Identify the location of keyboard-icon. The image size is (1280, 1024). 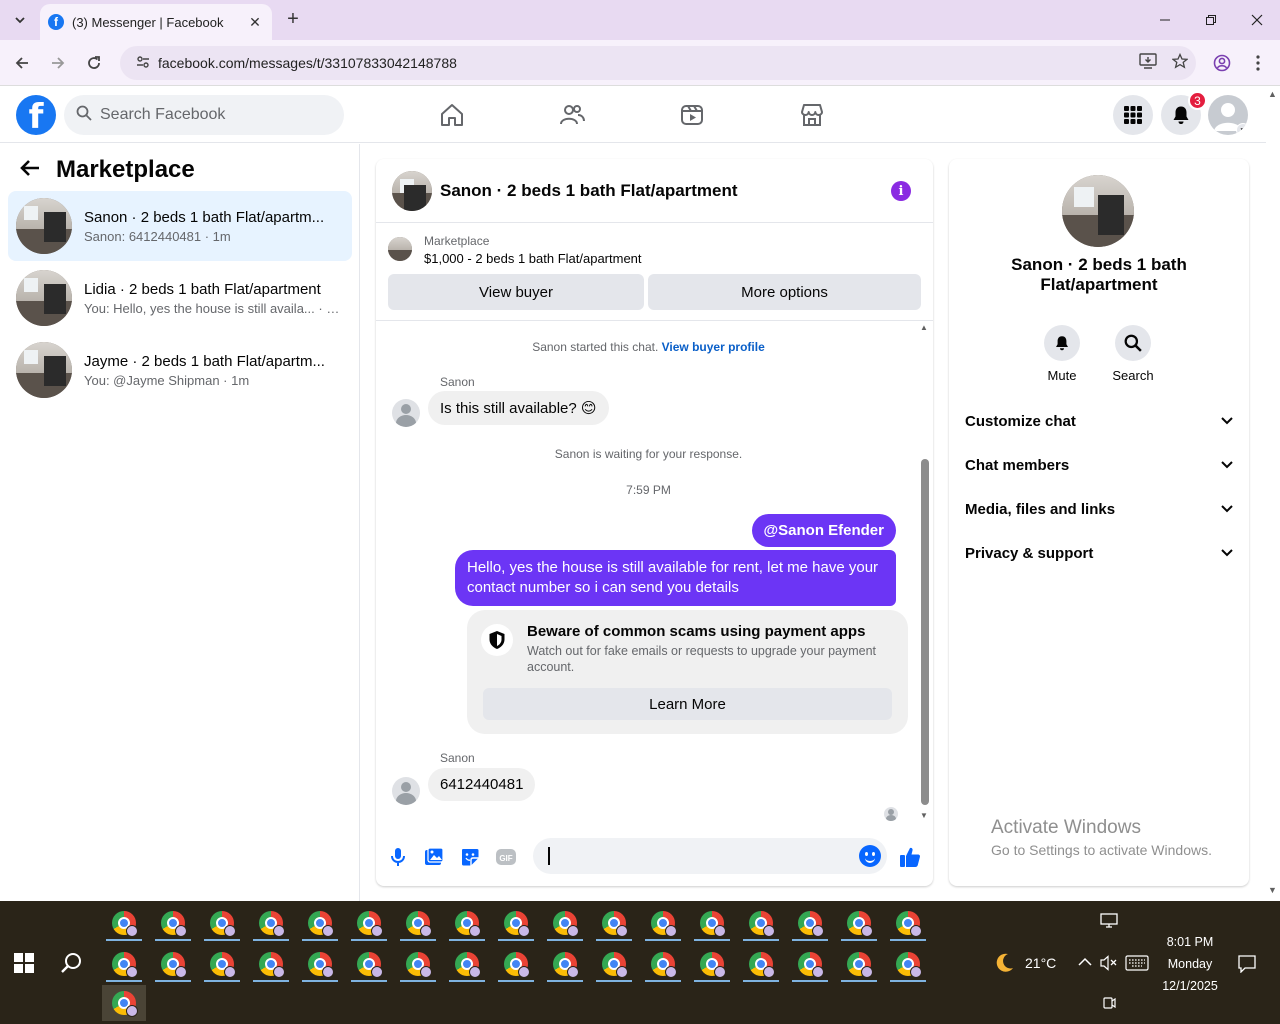
(1137, 964).